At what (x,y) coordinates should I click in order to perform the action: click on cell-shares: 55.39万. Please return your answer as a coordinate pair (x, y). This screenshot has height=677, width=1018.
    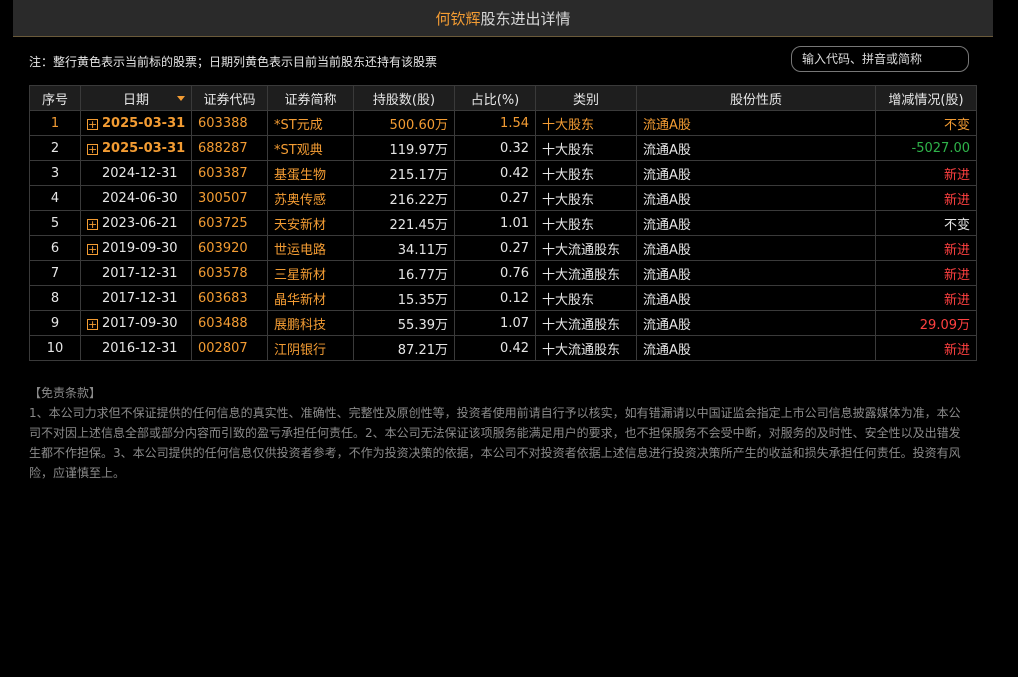
    Looking at the image, I should click on (404, 323).